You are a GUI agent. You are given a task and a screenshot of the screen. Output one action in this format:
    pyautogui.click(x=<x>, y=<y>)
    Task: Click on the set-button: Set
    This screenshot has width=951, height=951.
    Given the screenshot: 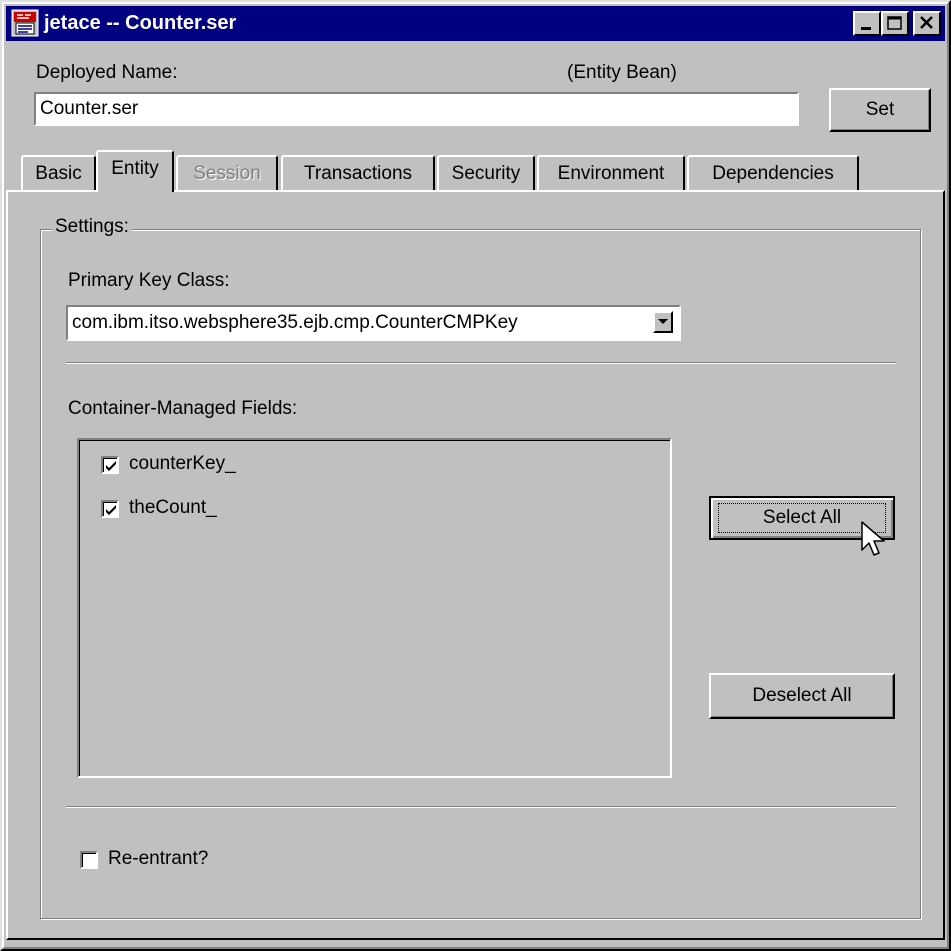 What is the action you would take?
    pyautogui.click(x=880, y=110)
    